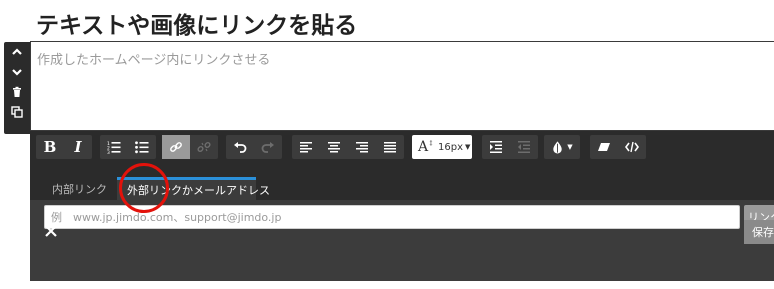 The height and width of the screenshot is (289, 774). Describe the element at coordinates (154, 60) in the screenshot. I see `editor-placeholder: 作成したホームページ内にリンクさせる` at that location.